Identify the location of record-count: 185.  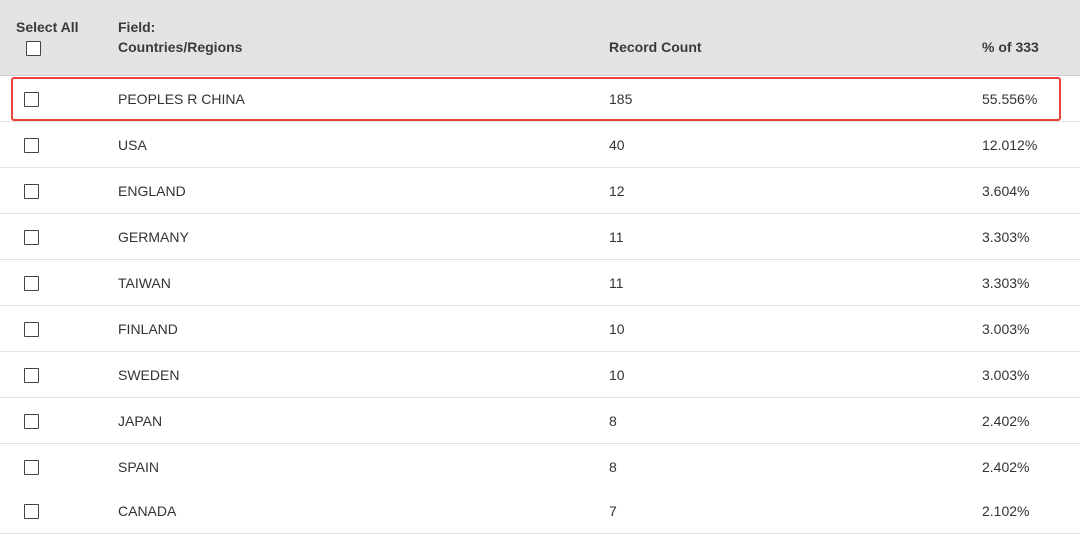
(621, 99).